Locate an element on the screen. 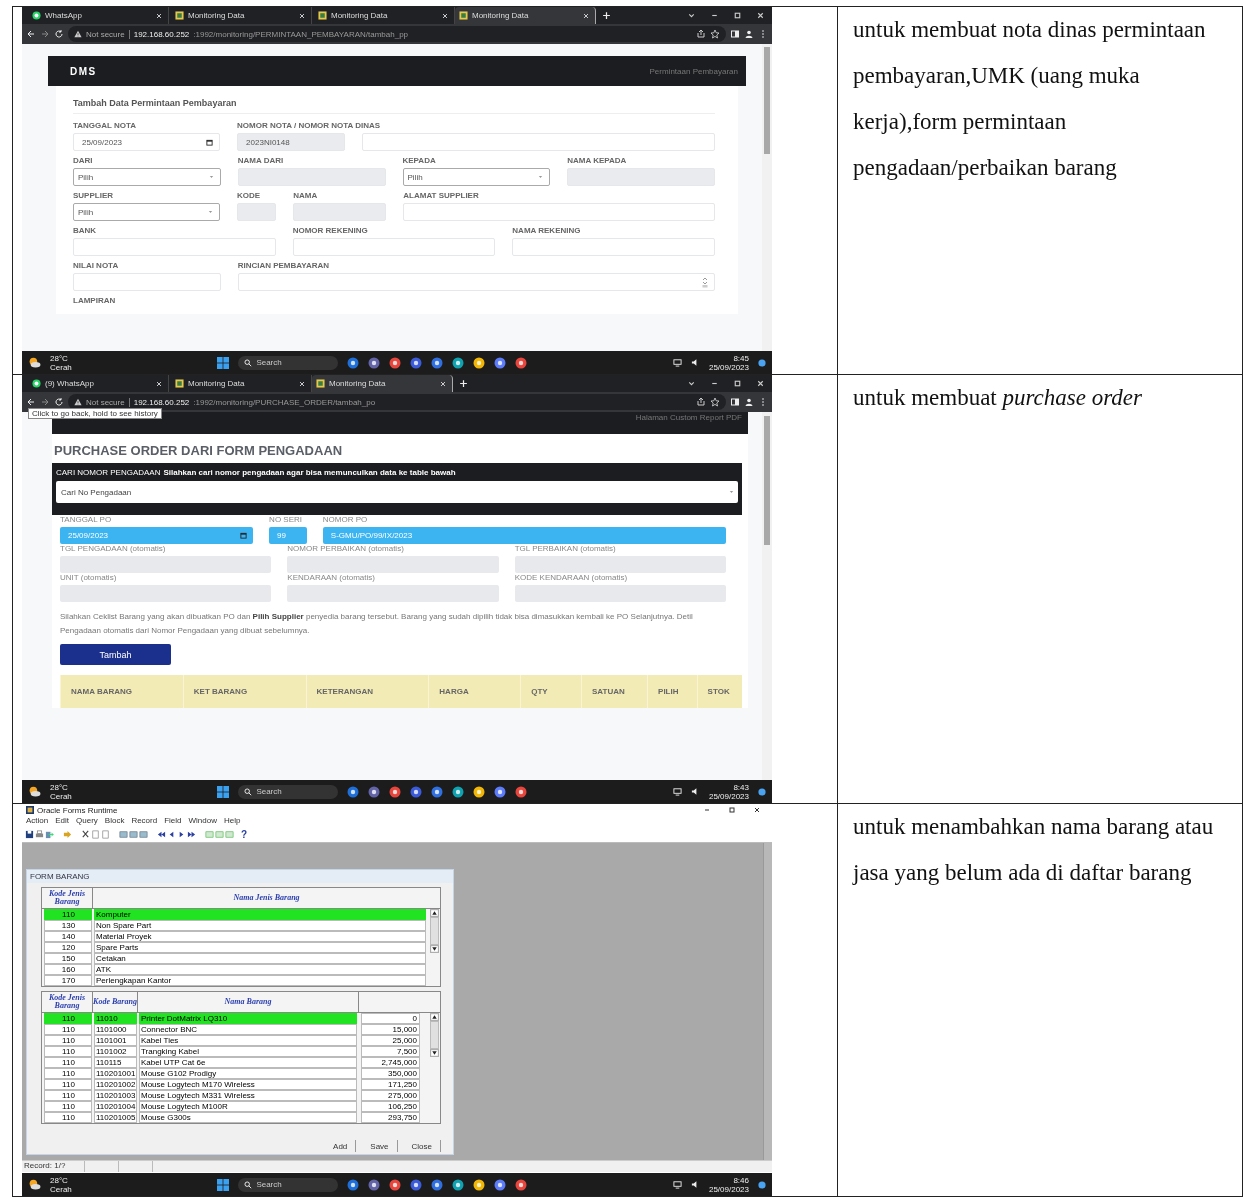  menu-item: Record is located at coordinates (144, 821).